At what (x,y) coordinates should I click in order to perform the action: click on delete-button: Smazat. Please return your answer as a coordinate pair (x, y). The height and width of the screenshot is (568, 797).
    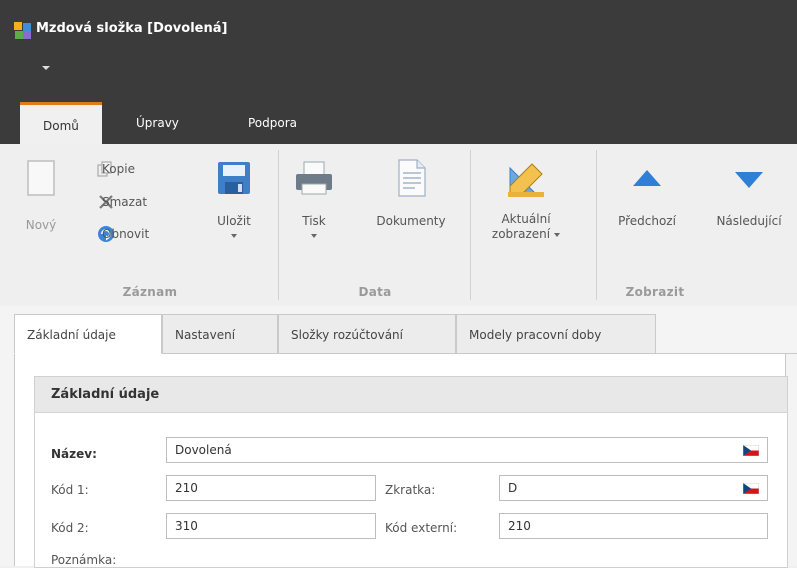
    Looking at the image, I should click on (121, 202).